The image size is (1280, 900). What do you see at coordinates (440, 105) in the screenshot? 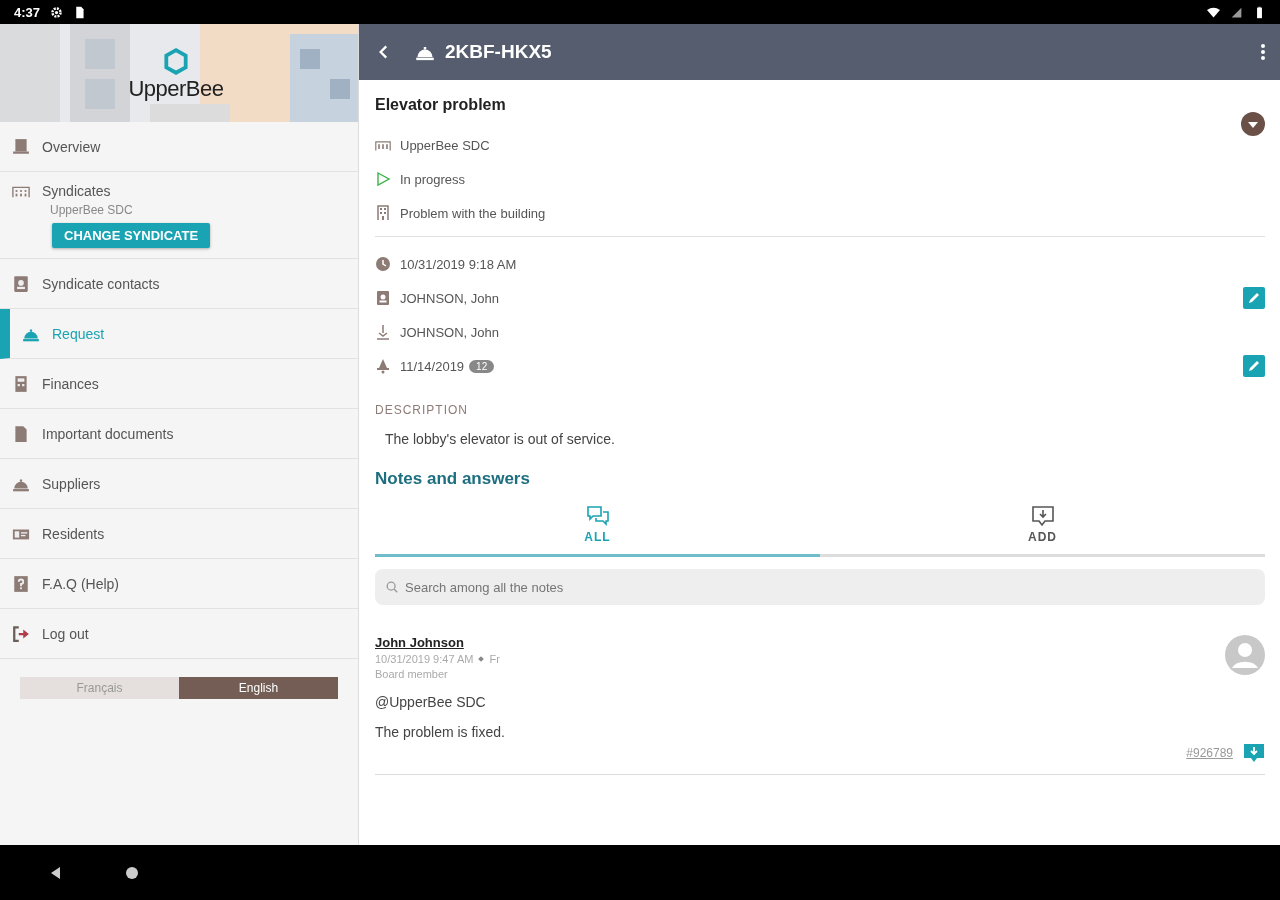
I see `request-title: Elevator problem` at bounding box center [440, 105].